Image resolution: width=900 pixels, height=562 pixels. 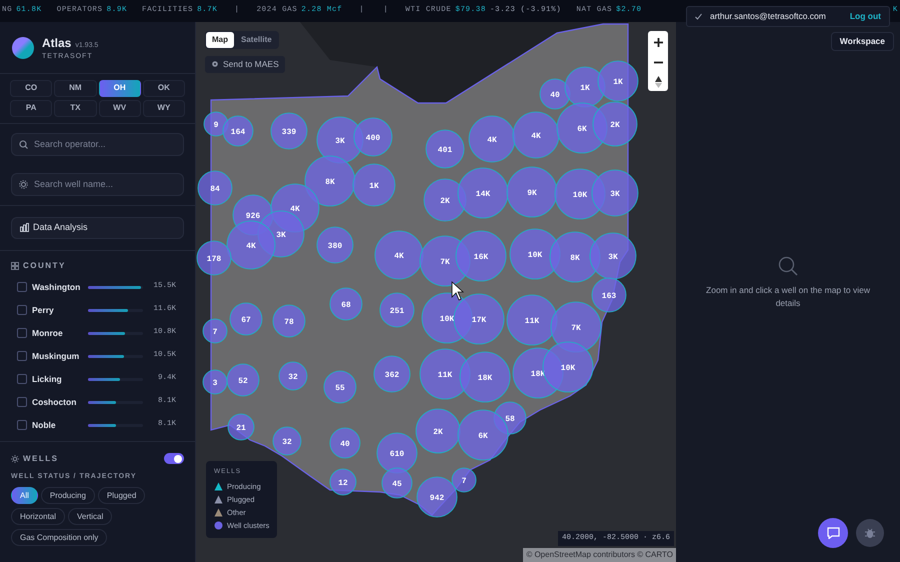 I want to click on well-cluster: 942, so click(x=437, y=497).